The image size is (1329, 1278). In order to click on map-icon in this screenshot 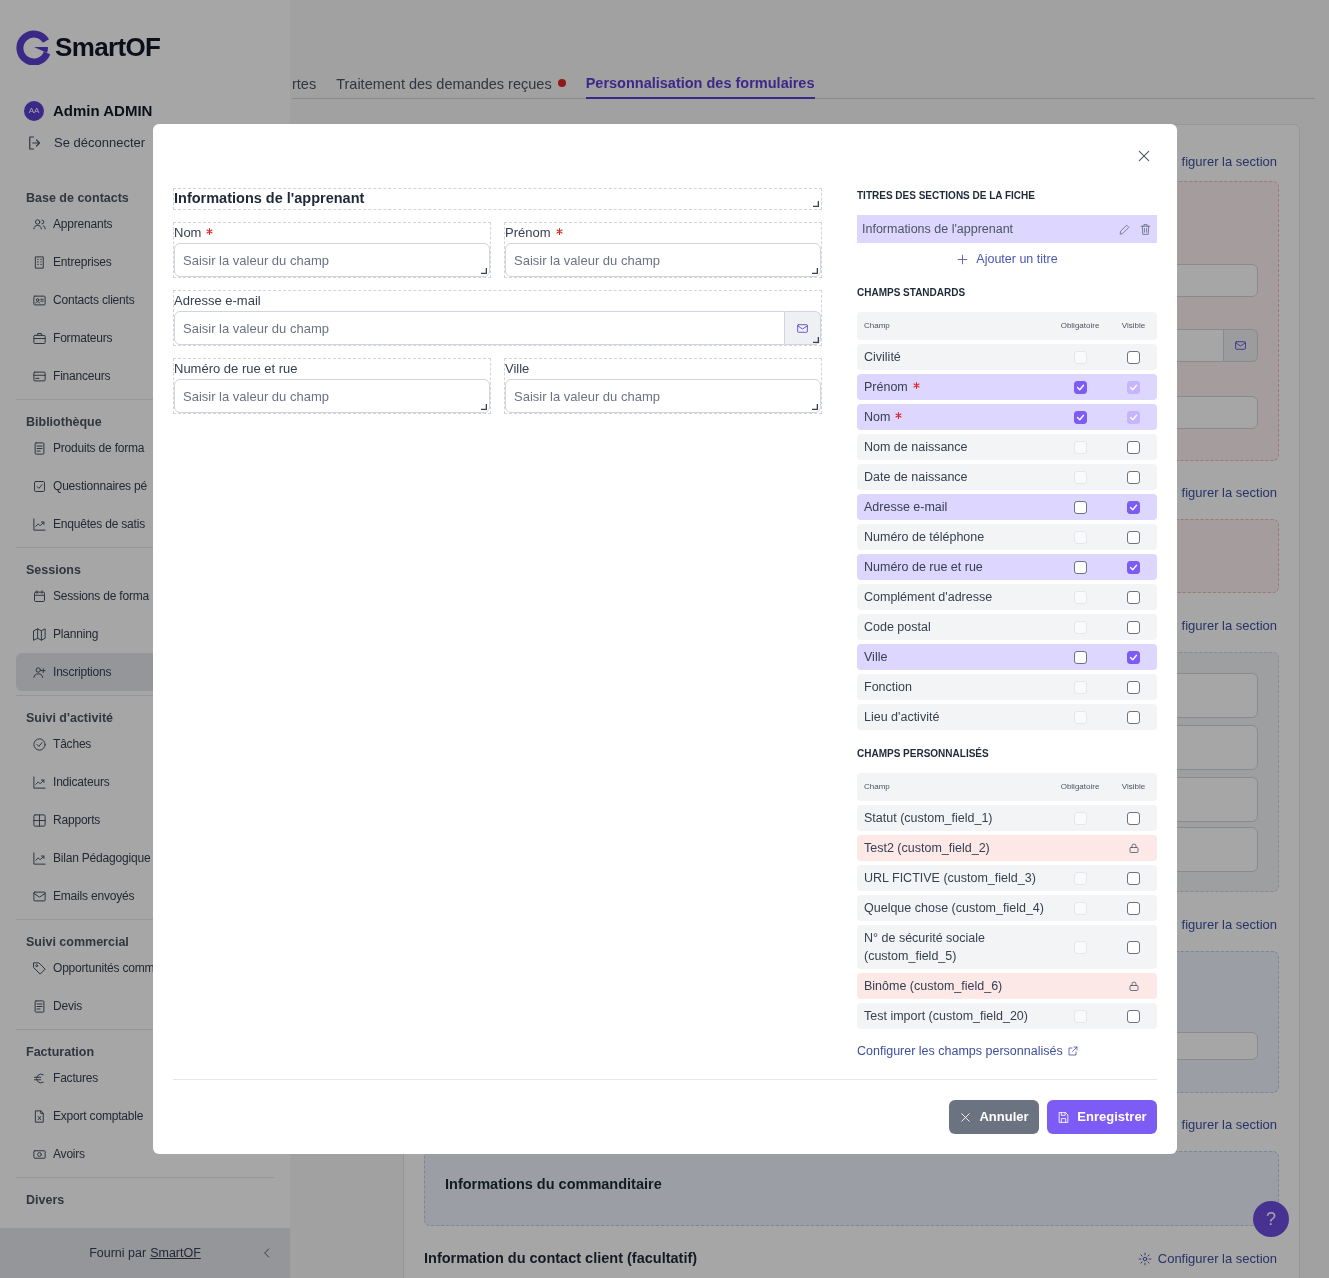, I will do `click(39, 634)`.